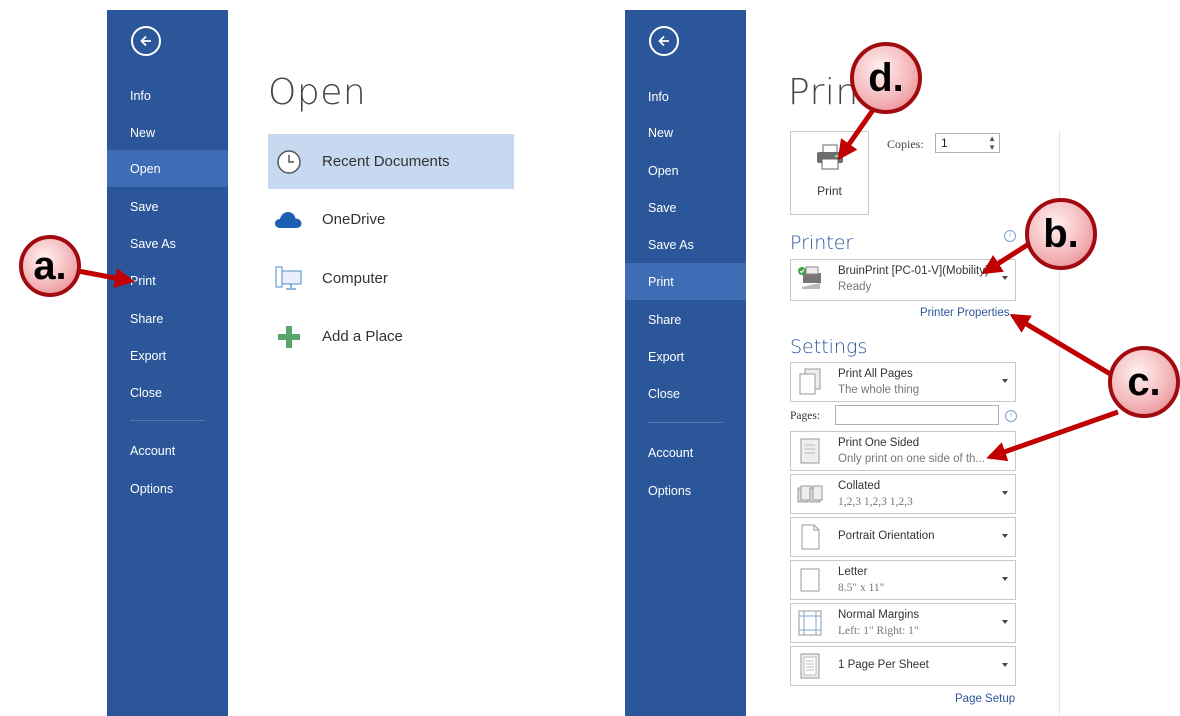 This screenshot has height=716, width=1180. I want to click on setting-main: Letter, so click(853, 572).